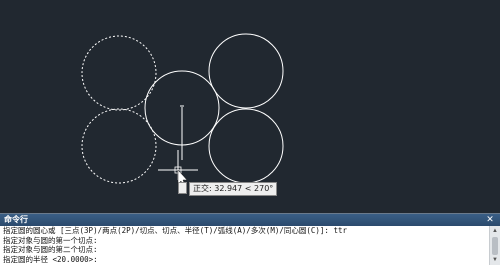 Image resolution: width=500 pixels, height=265 pixels. What do you see at coordinates (119, 73) in the screenshot?
I see `dashed-circle-top-left` at bounding box center [119, 73].